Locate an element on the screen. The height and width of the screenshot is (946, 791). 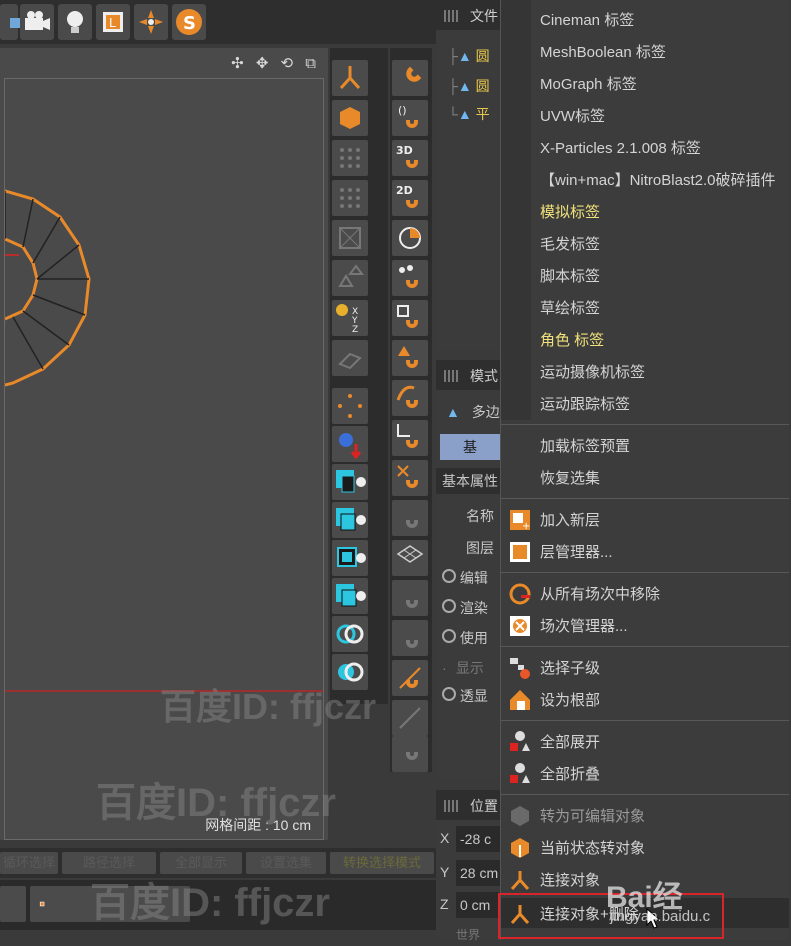
menu-item-cineman-tag: Cineman 标签 is located at coordinates (645, 19).